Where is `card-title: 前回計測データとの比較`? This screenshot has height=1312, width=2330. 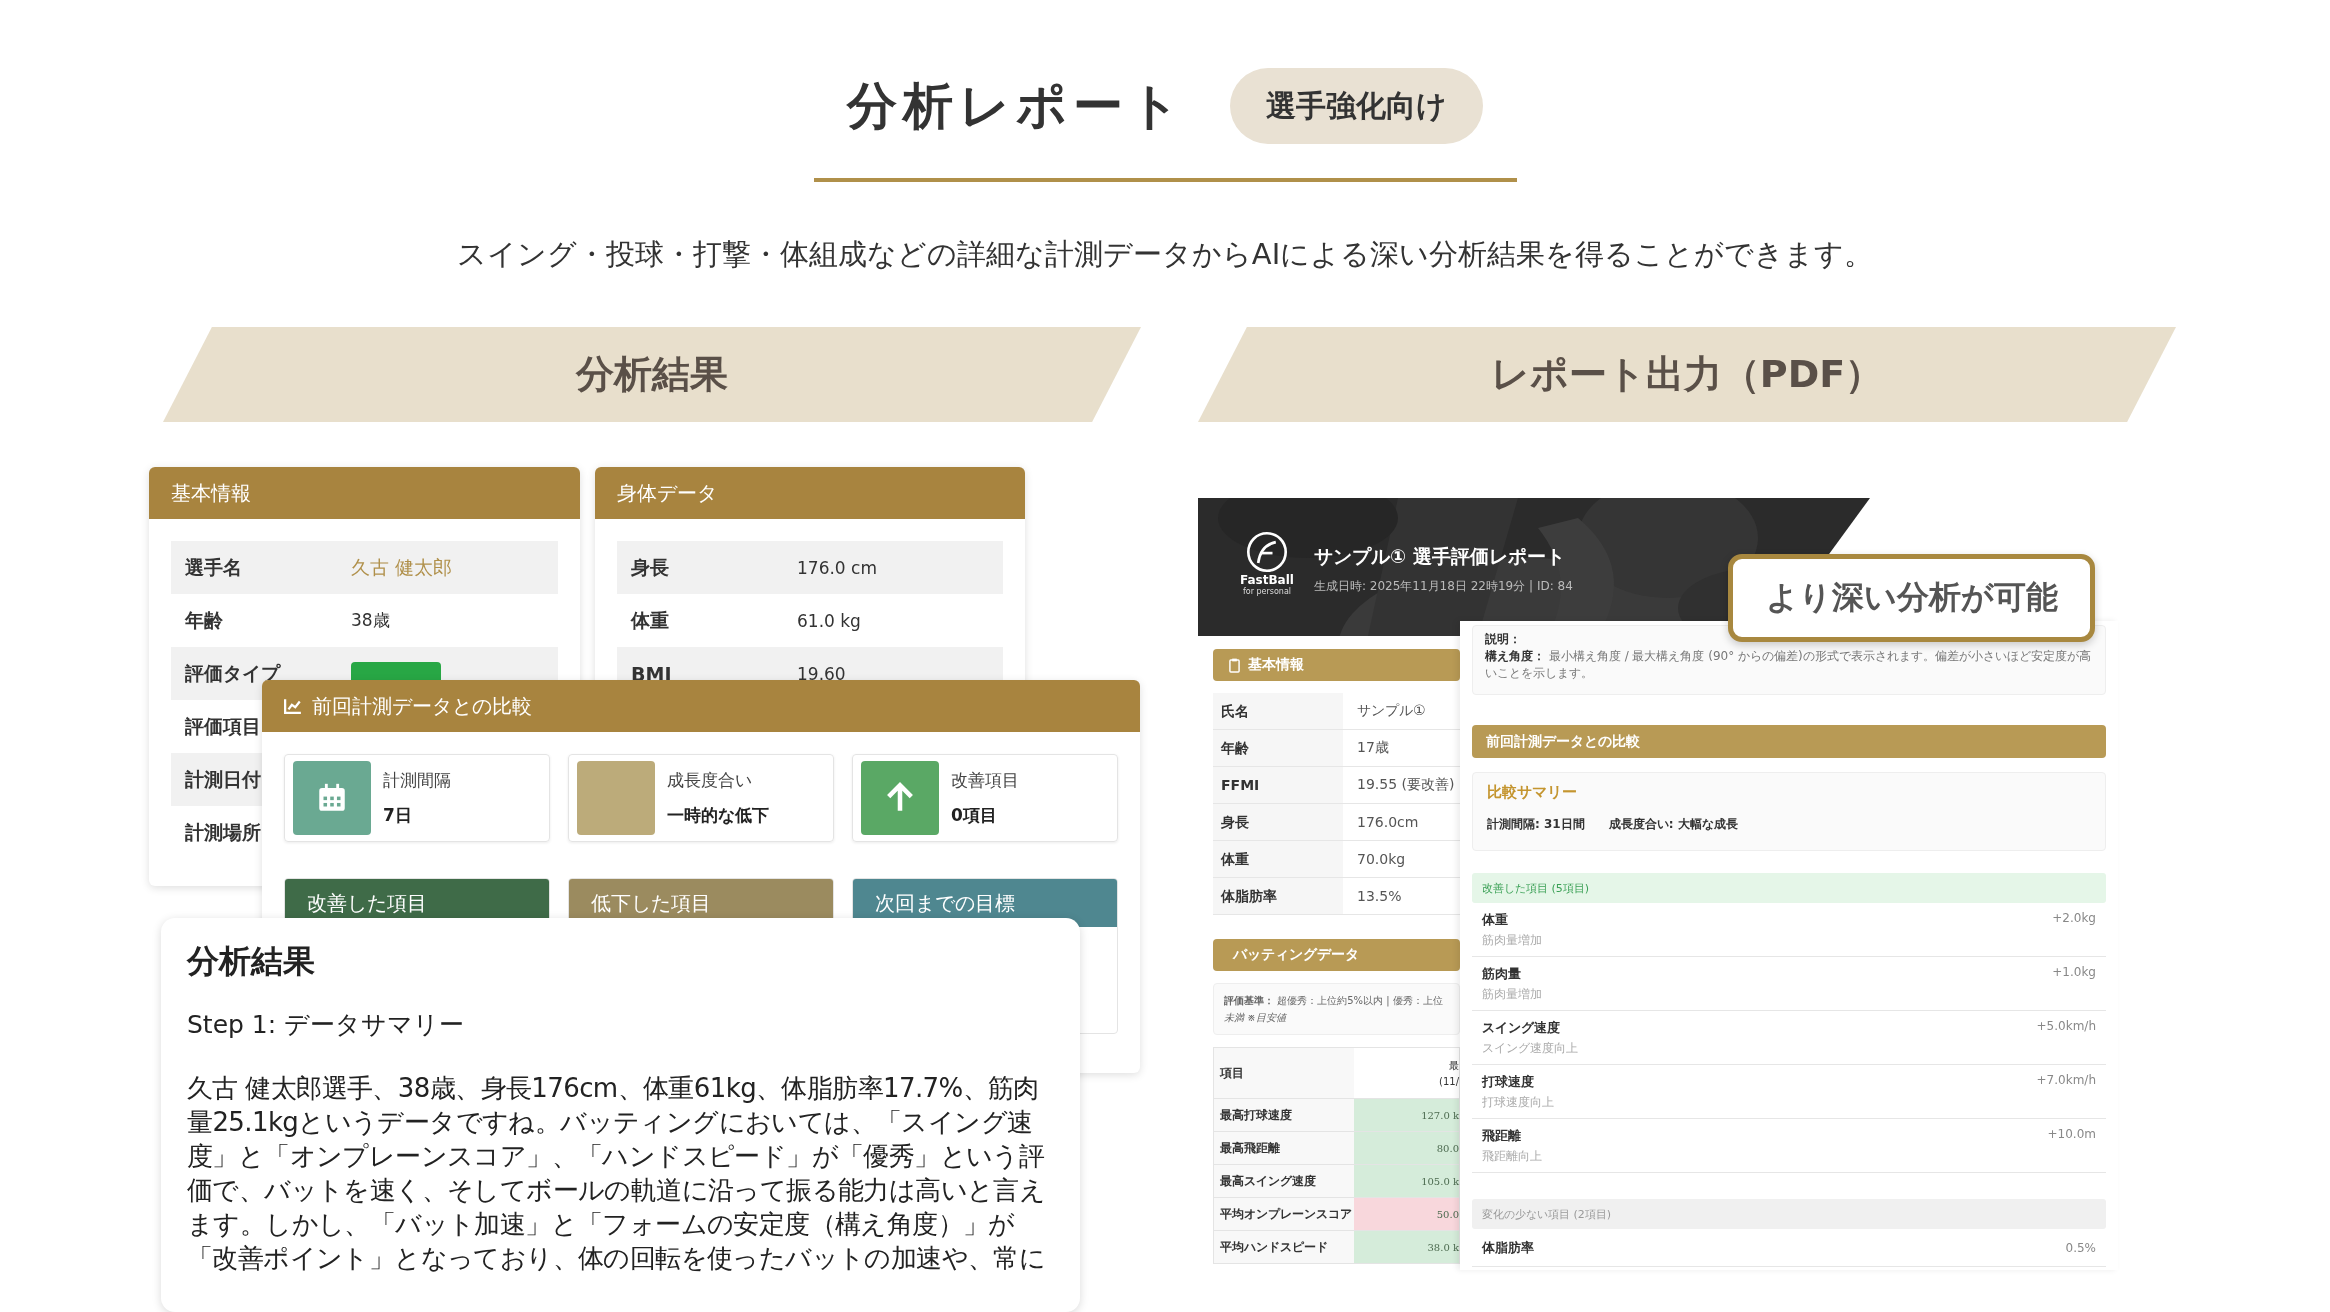
card-title: 前回計測データとの比較 is located at coordinates (422, 706).